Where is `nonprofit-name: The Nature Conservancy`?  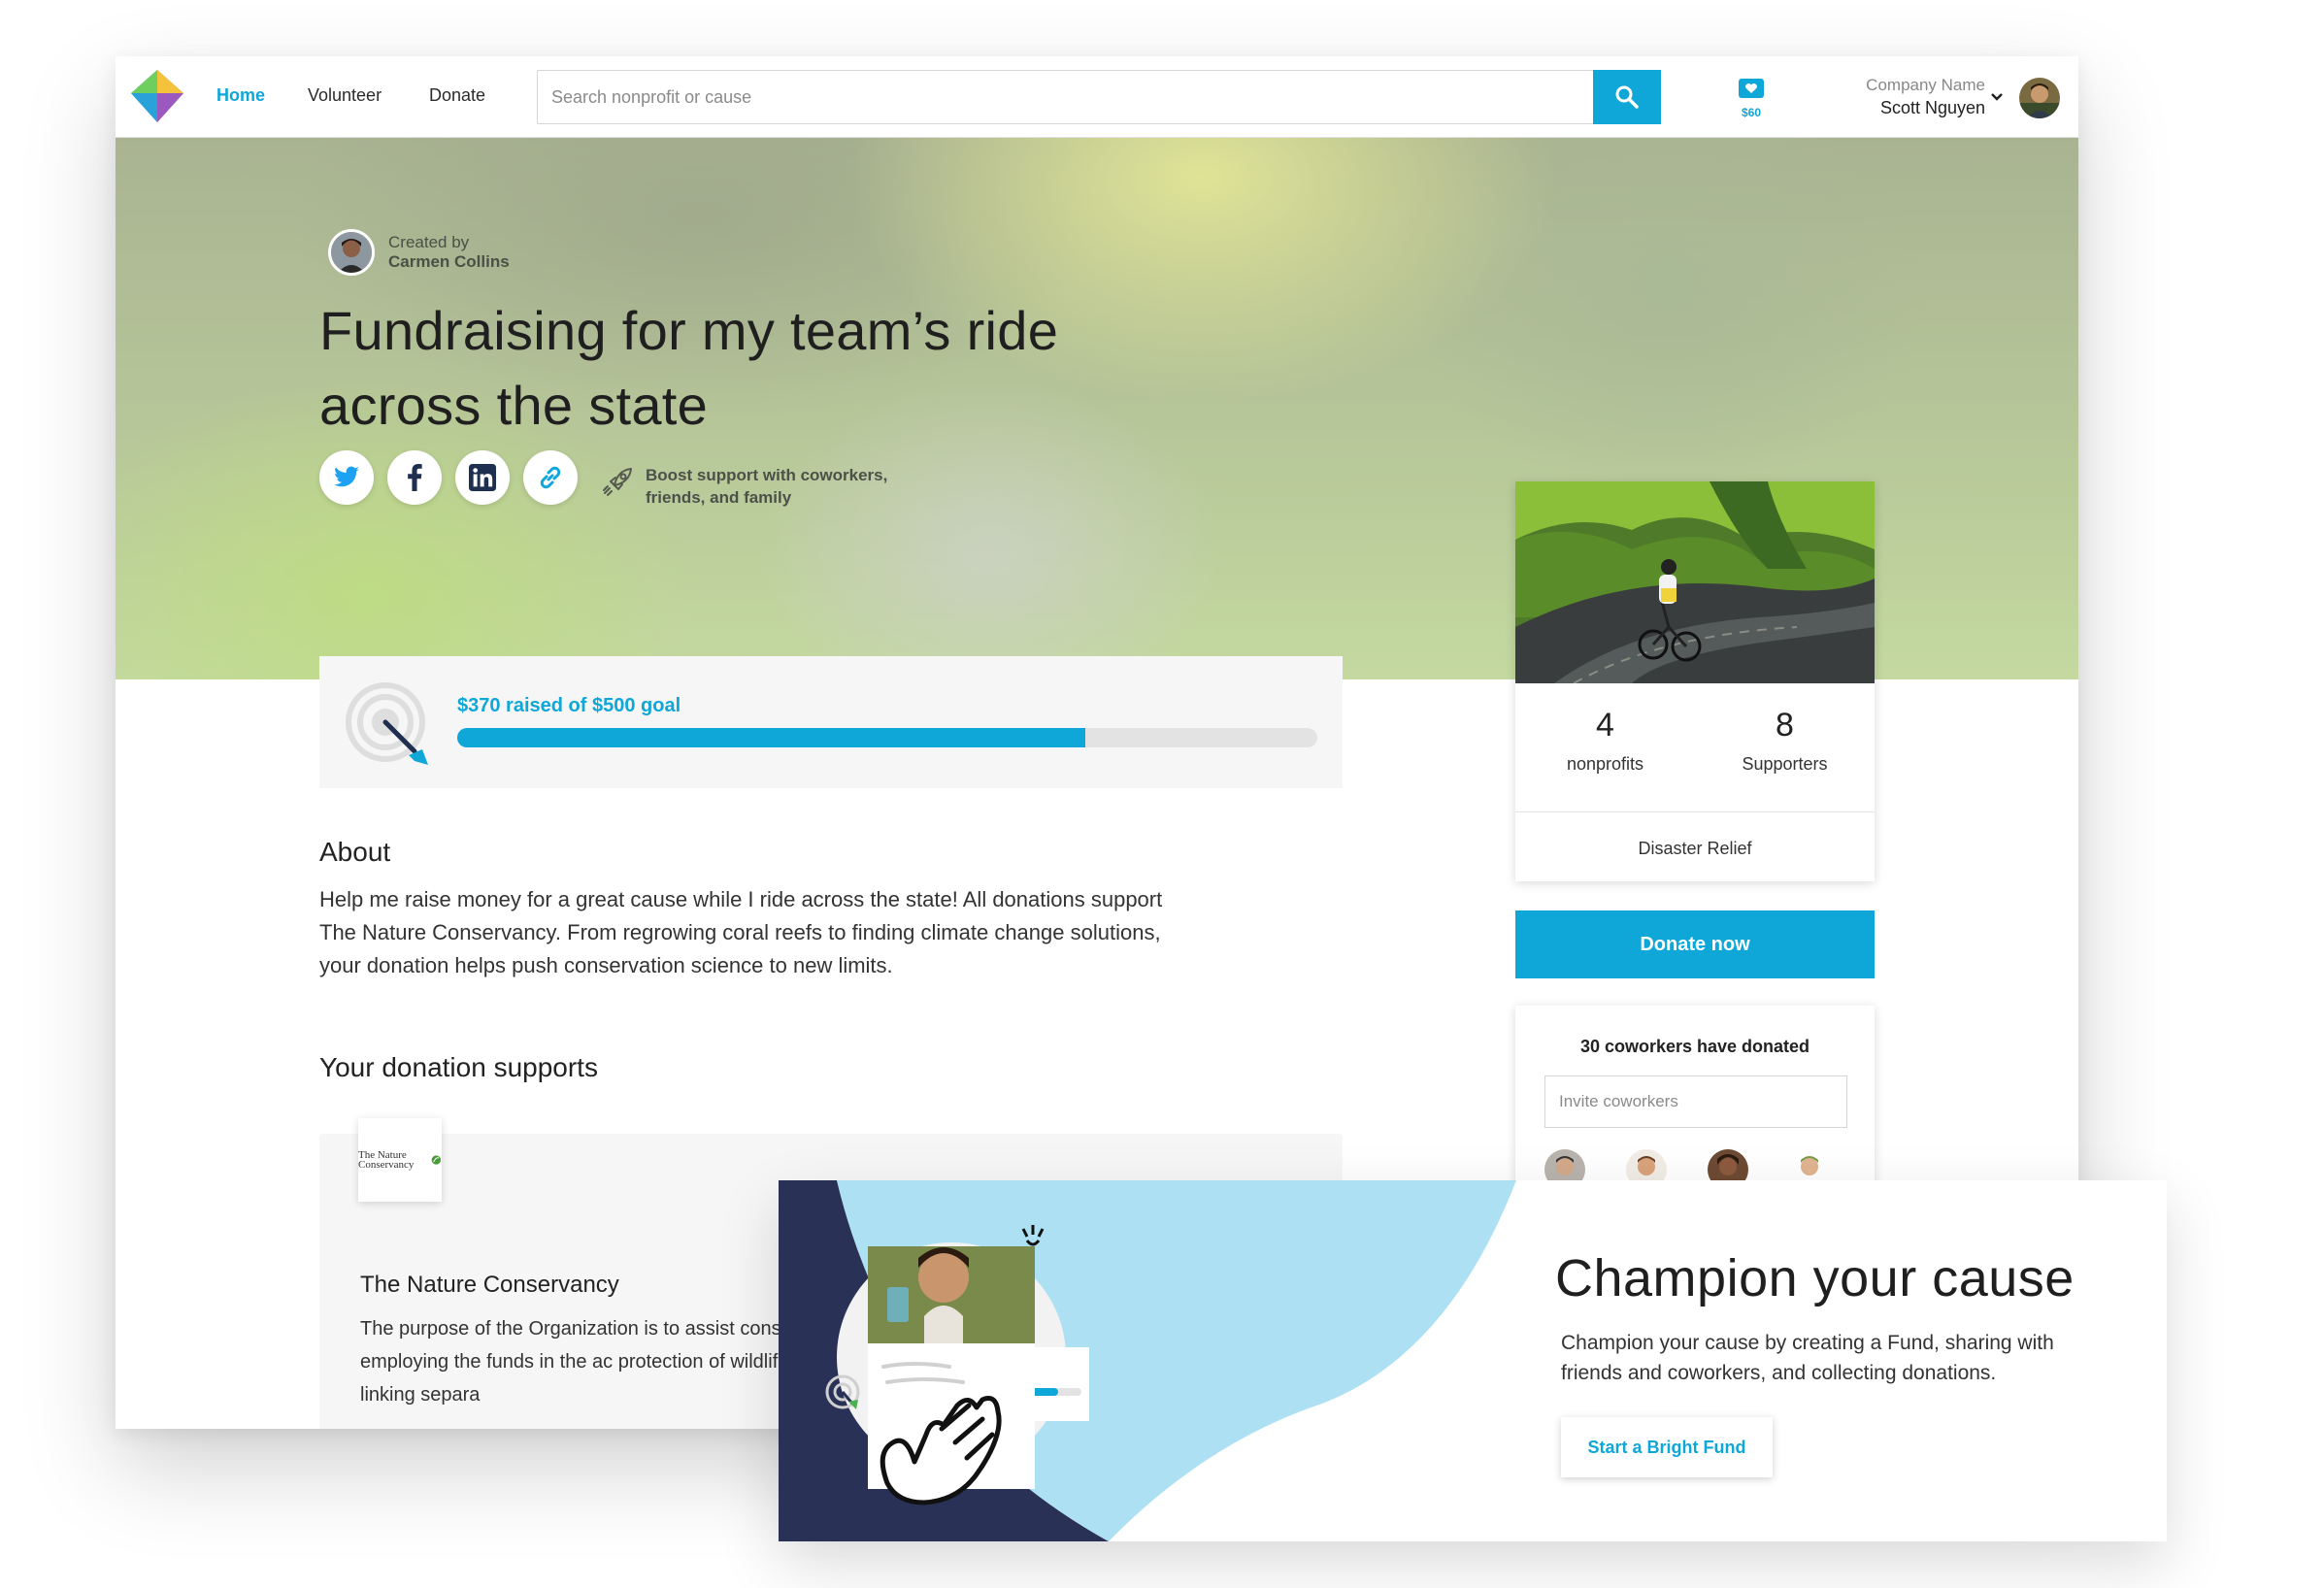
nonprofit-name: The Nature Conservancy is located at coordinates (489, 1286).